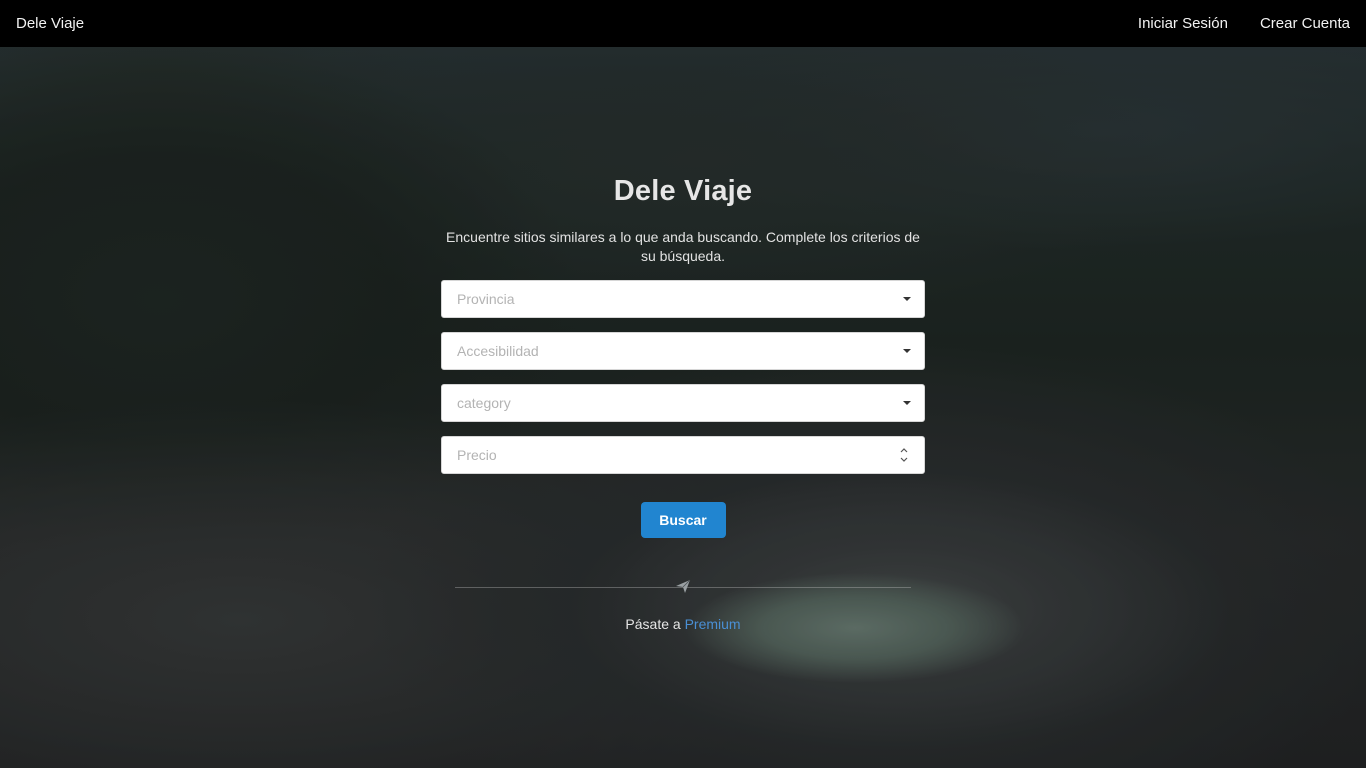 This screenshot has height=768, width=1366. Describe the element at coordinates (904, 456) in the screenshot. I see `spinner-icon` at that location.